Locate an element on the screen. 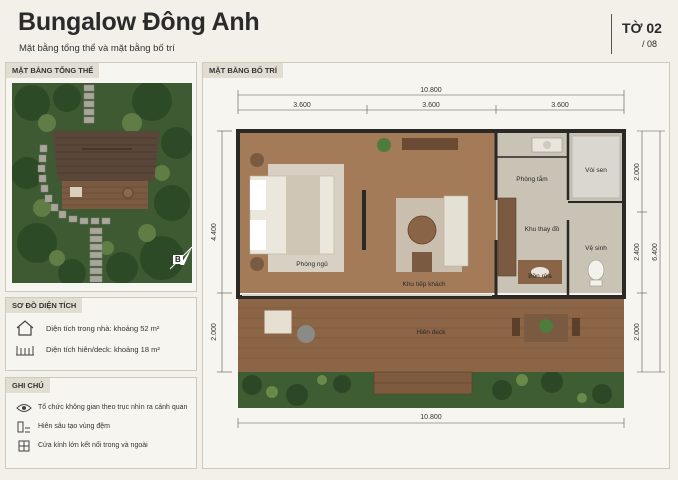  site-plan-drawing is located at coordinates (102, 183).